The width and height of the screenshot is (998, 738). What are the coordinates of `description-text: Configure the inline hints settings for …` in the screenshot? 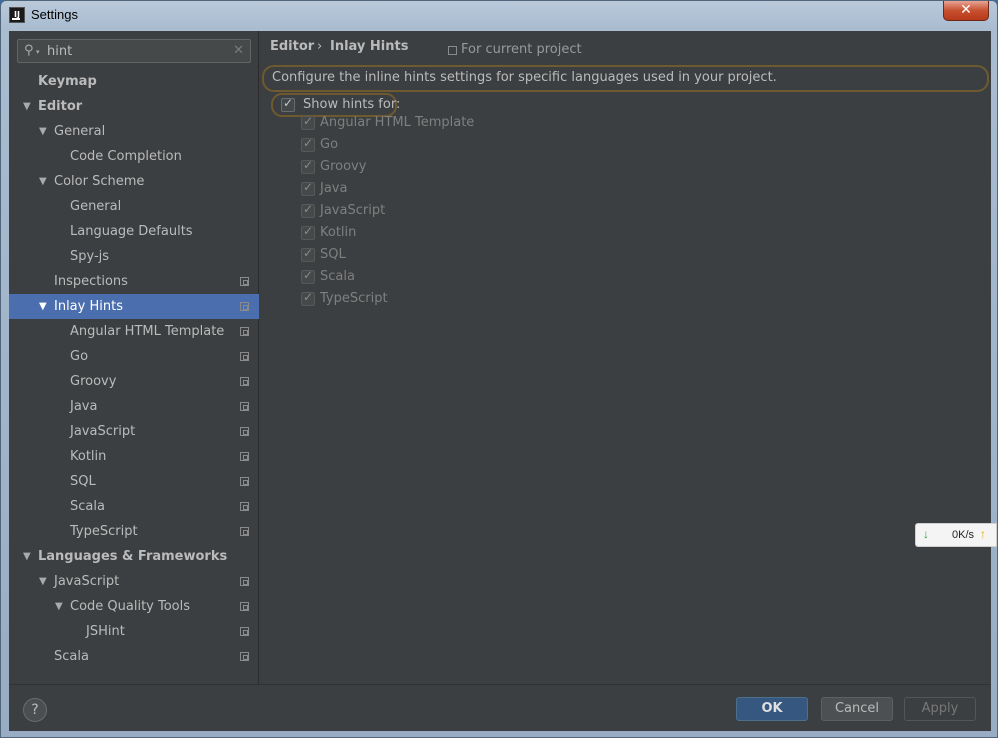 It's located at (625, 78).